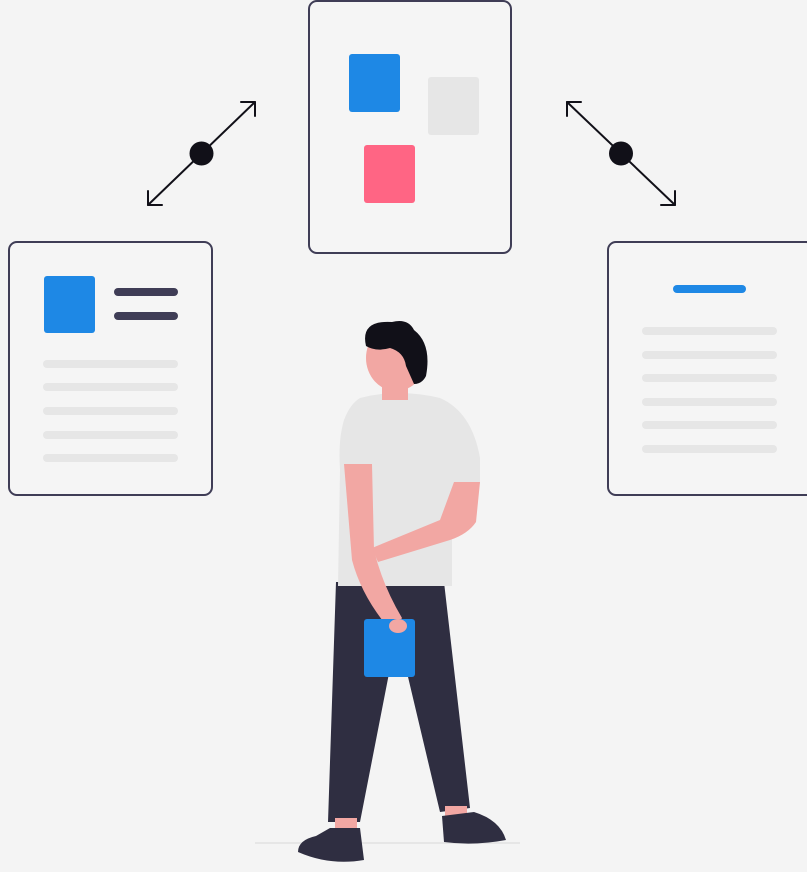 The width and height of the screenshot is (807, 872). I want to click on card-right-frame, so click(707, 368).